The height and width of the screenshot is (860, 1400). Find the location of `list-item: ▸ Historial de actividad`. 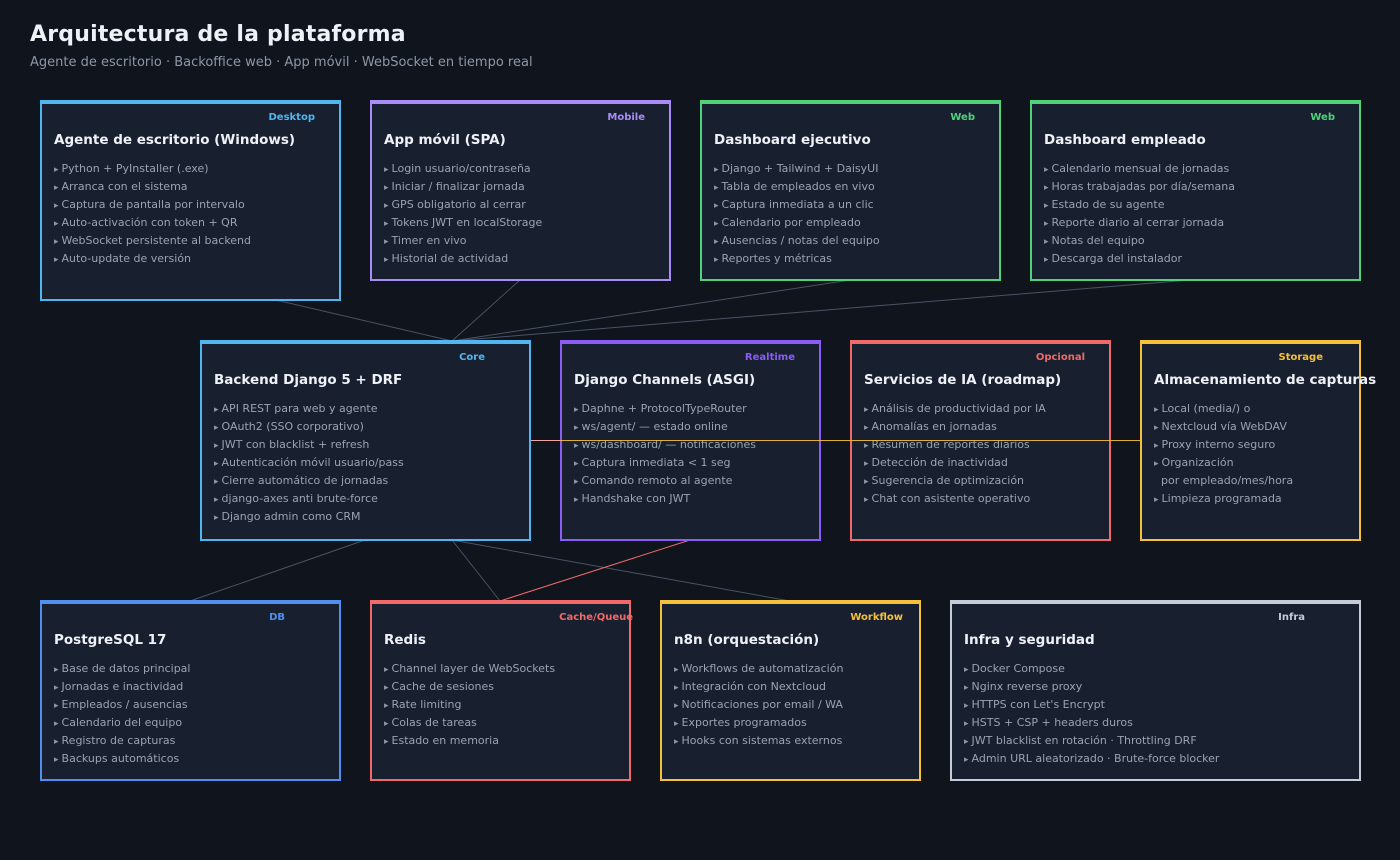

list-item: ▸ Historial de actividad is located at coordinates (446, 258).